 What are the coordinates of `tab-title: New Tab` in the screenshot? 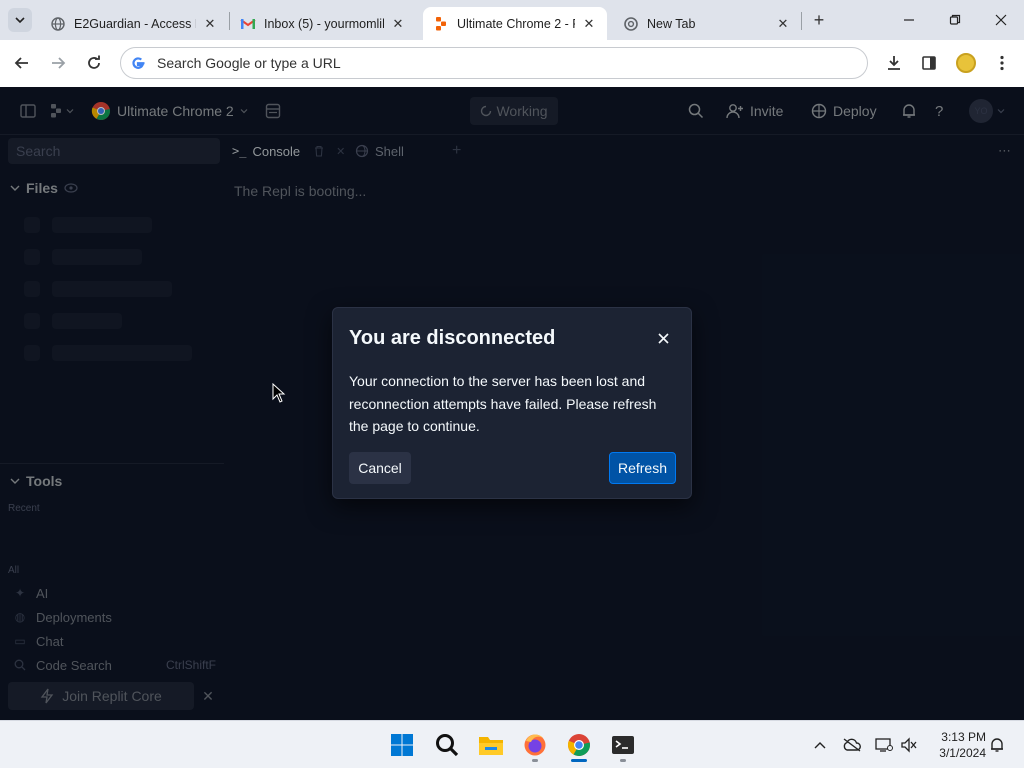 It's located at (671, 23).